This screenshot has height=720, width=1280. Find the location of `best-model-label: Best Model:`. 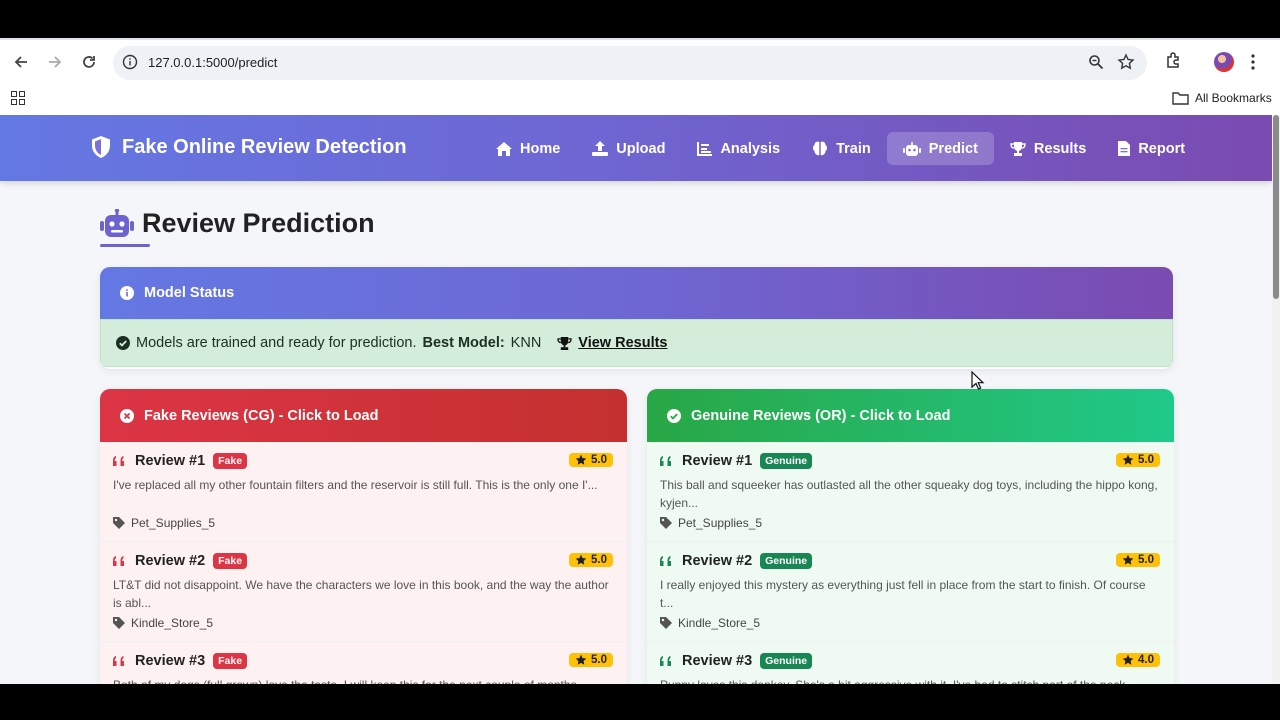

best-model-label: Best Model: is located at coordinates (463, 343).